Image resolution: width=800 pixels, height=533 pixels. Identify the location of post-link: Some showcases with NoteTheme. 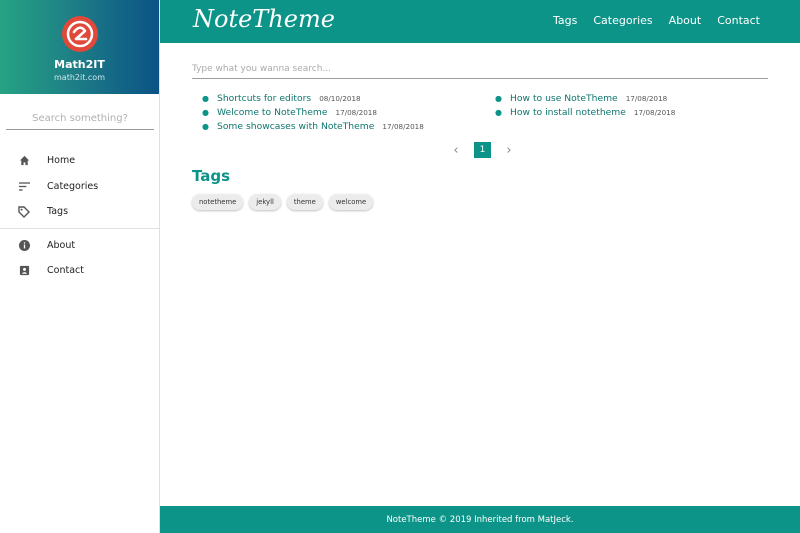
(295, 126).